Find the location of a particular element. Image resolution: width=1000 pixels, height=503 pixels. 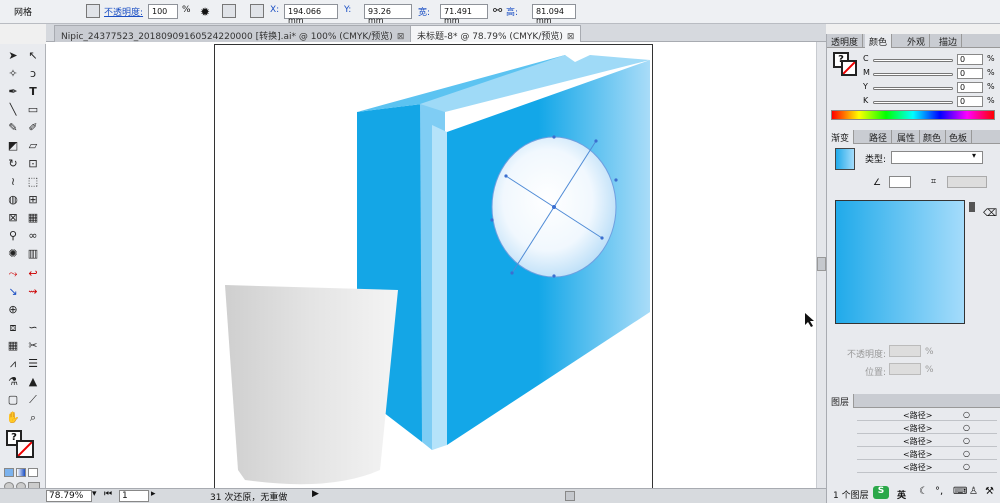

ime-logo: S is located at coordinates (881, 492).